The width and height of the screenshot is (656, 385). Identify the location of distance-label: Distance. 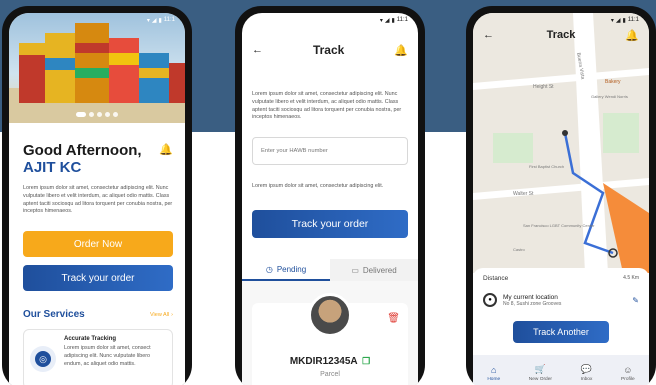
(496, 278).